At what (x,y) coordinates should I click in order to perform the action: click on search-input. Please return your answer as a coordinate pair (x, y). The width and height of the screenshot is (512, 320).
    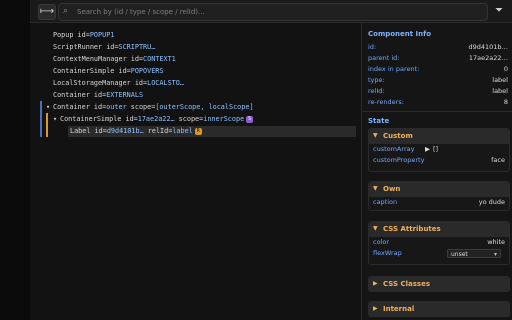
    Looking at the image, I should click on (277, 12).